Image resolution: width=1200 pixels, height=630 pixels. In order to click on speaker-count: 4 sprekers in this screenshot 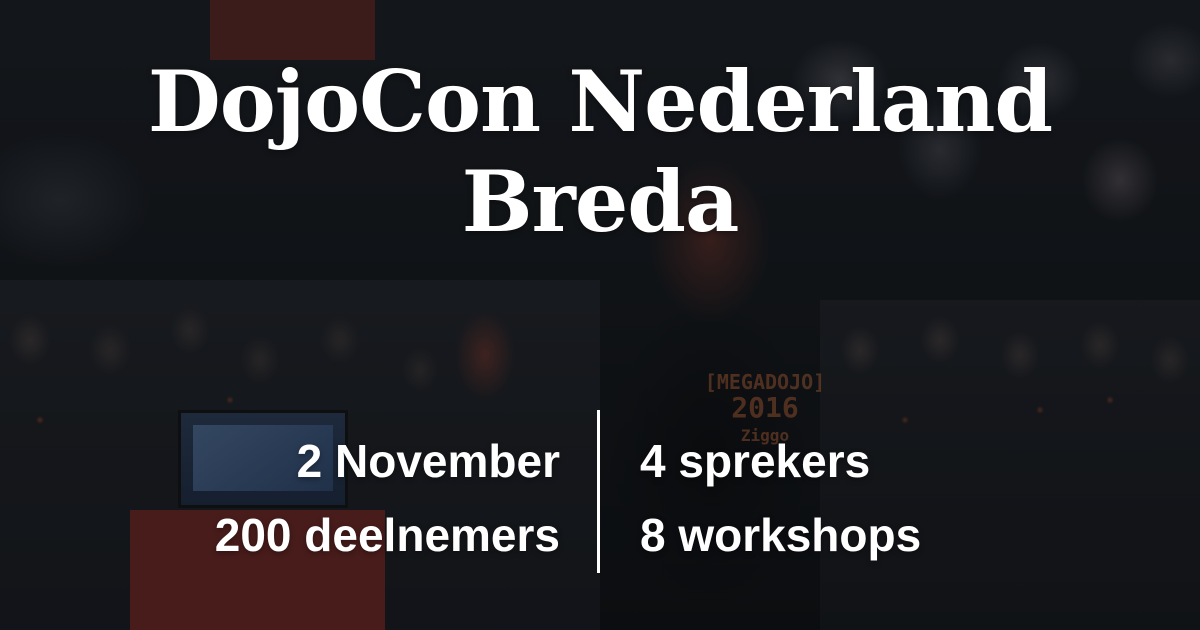, I will do `click(755, 461)`.